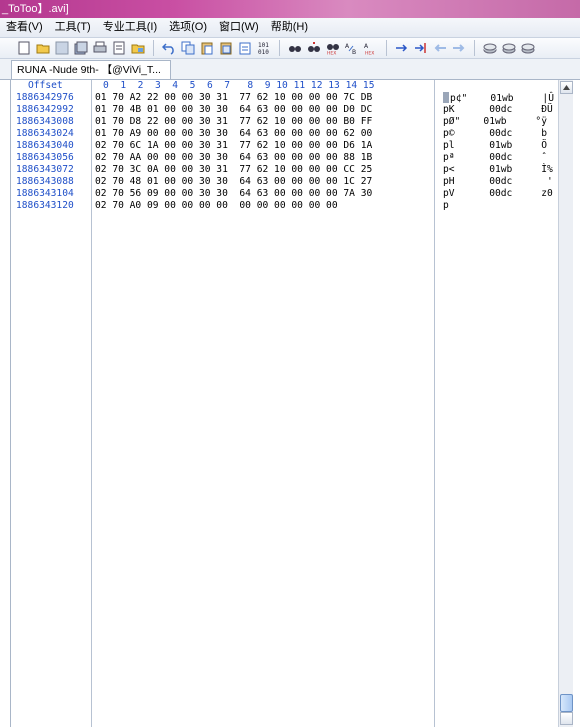  Describe the element at coordinates (45, 133) in the screenshot. I see `offset-cell: 1886343024` at that location.